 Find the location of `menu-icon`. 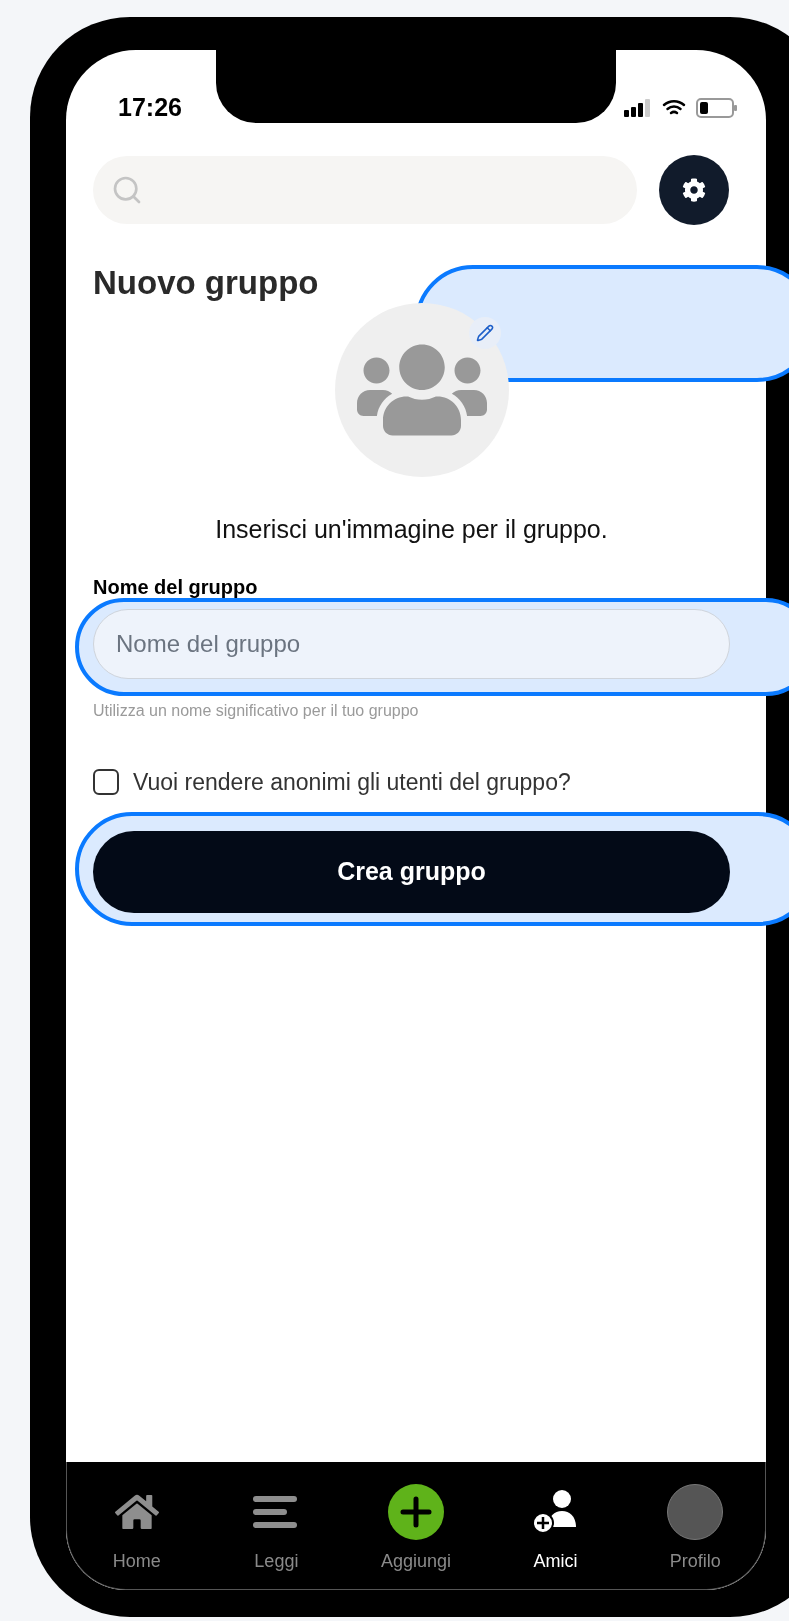

menu-icon is located at coordinates (276, 1512).